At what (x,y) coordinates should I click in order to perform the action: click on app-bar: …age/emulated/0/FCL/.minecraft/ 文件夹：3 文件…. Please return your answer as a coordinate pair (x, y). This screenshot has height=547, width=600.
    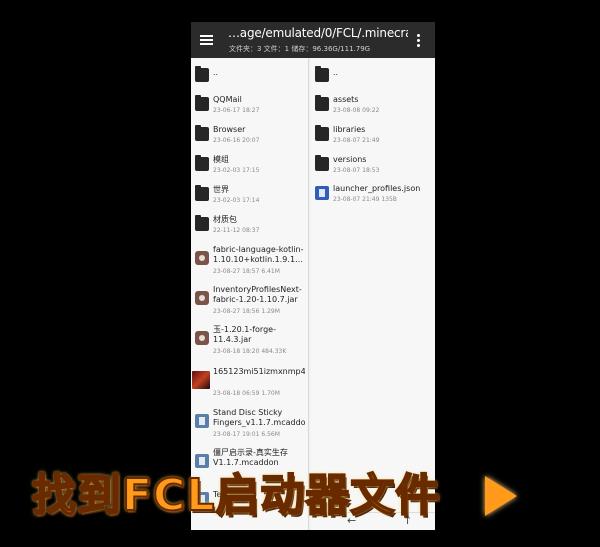
    Looking at the image, I should click on (313, 40).